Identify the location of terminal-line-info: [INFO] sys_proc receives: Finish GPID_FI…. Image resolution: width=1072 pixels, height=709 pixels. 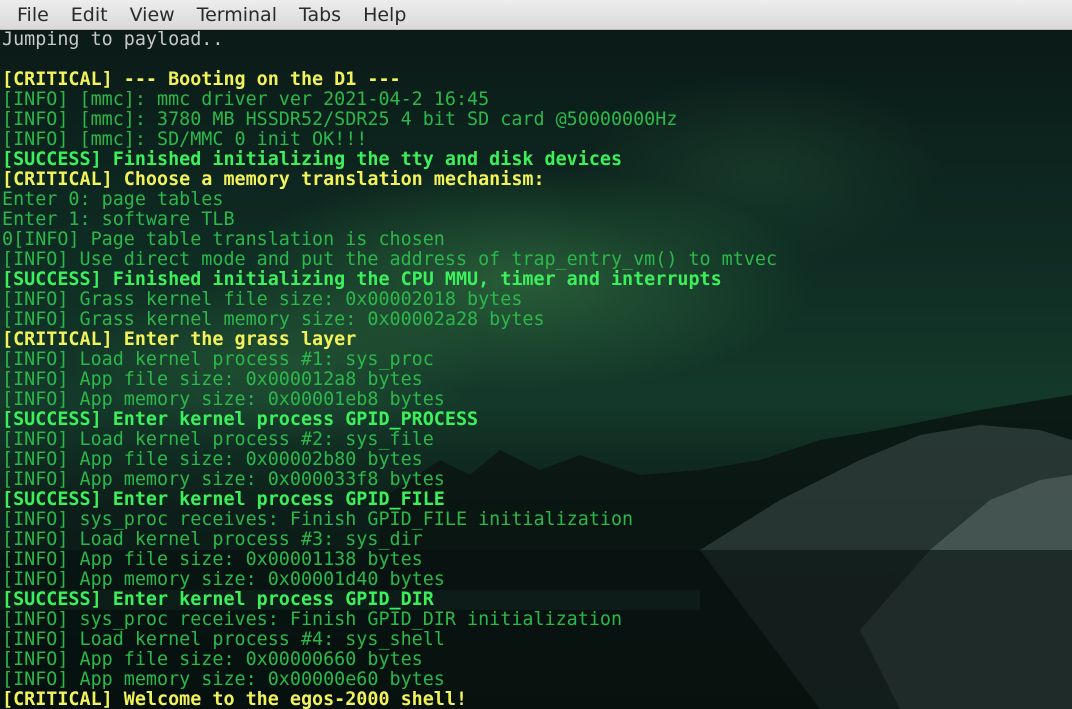
(318, 520).